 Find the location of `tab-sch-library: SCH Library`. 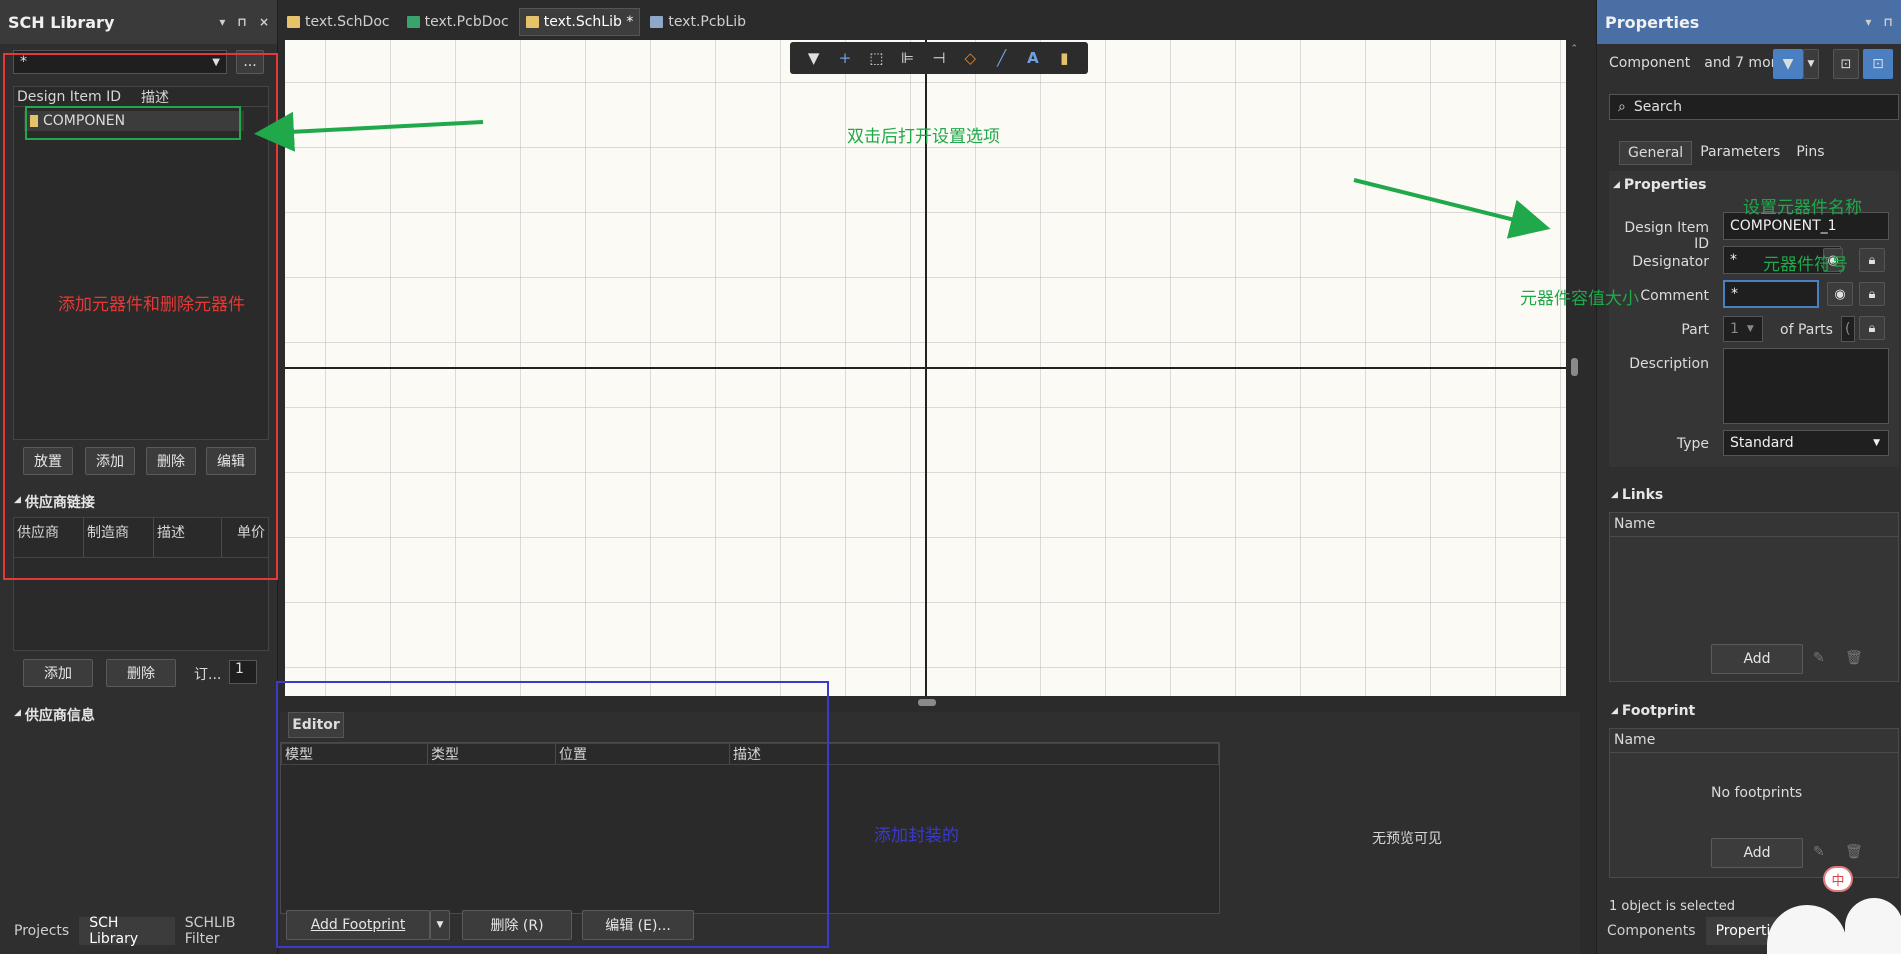

tab-sch-library: SCH Library is located at coordinates (127, 931).